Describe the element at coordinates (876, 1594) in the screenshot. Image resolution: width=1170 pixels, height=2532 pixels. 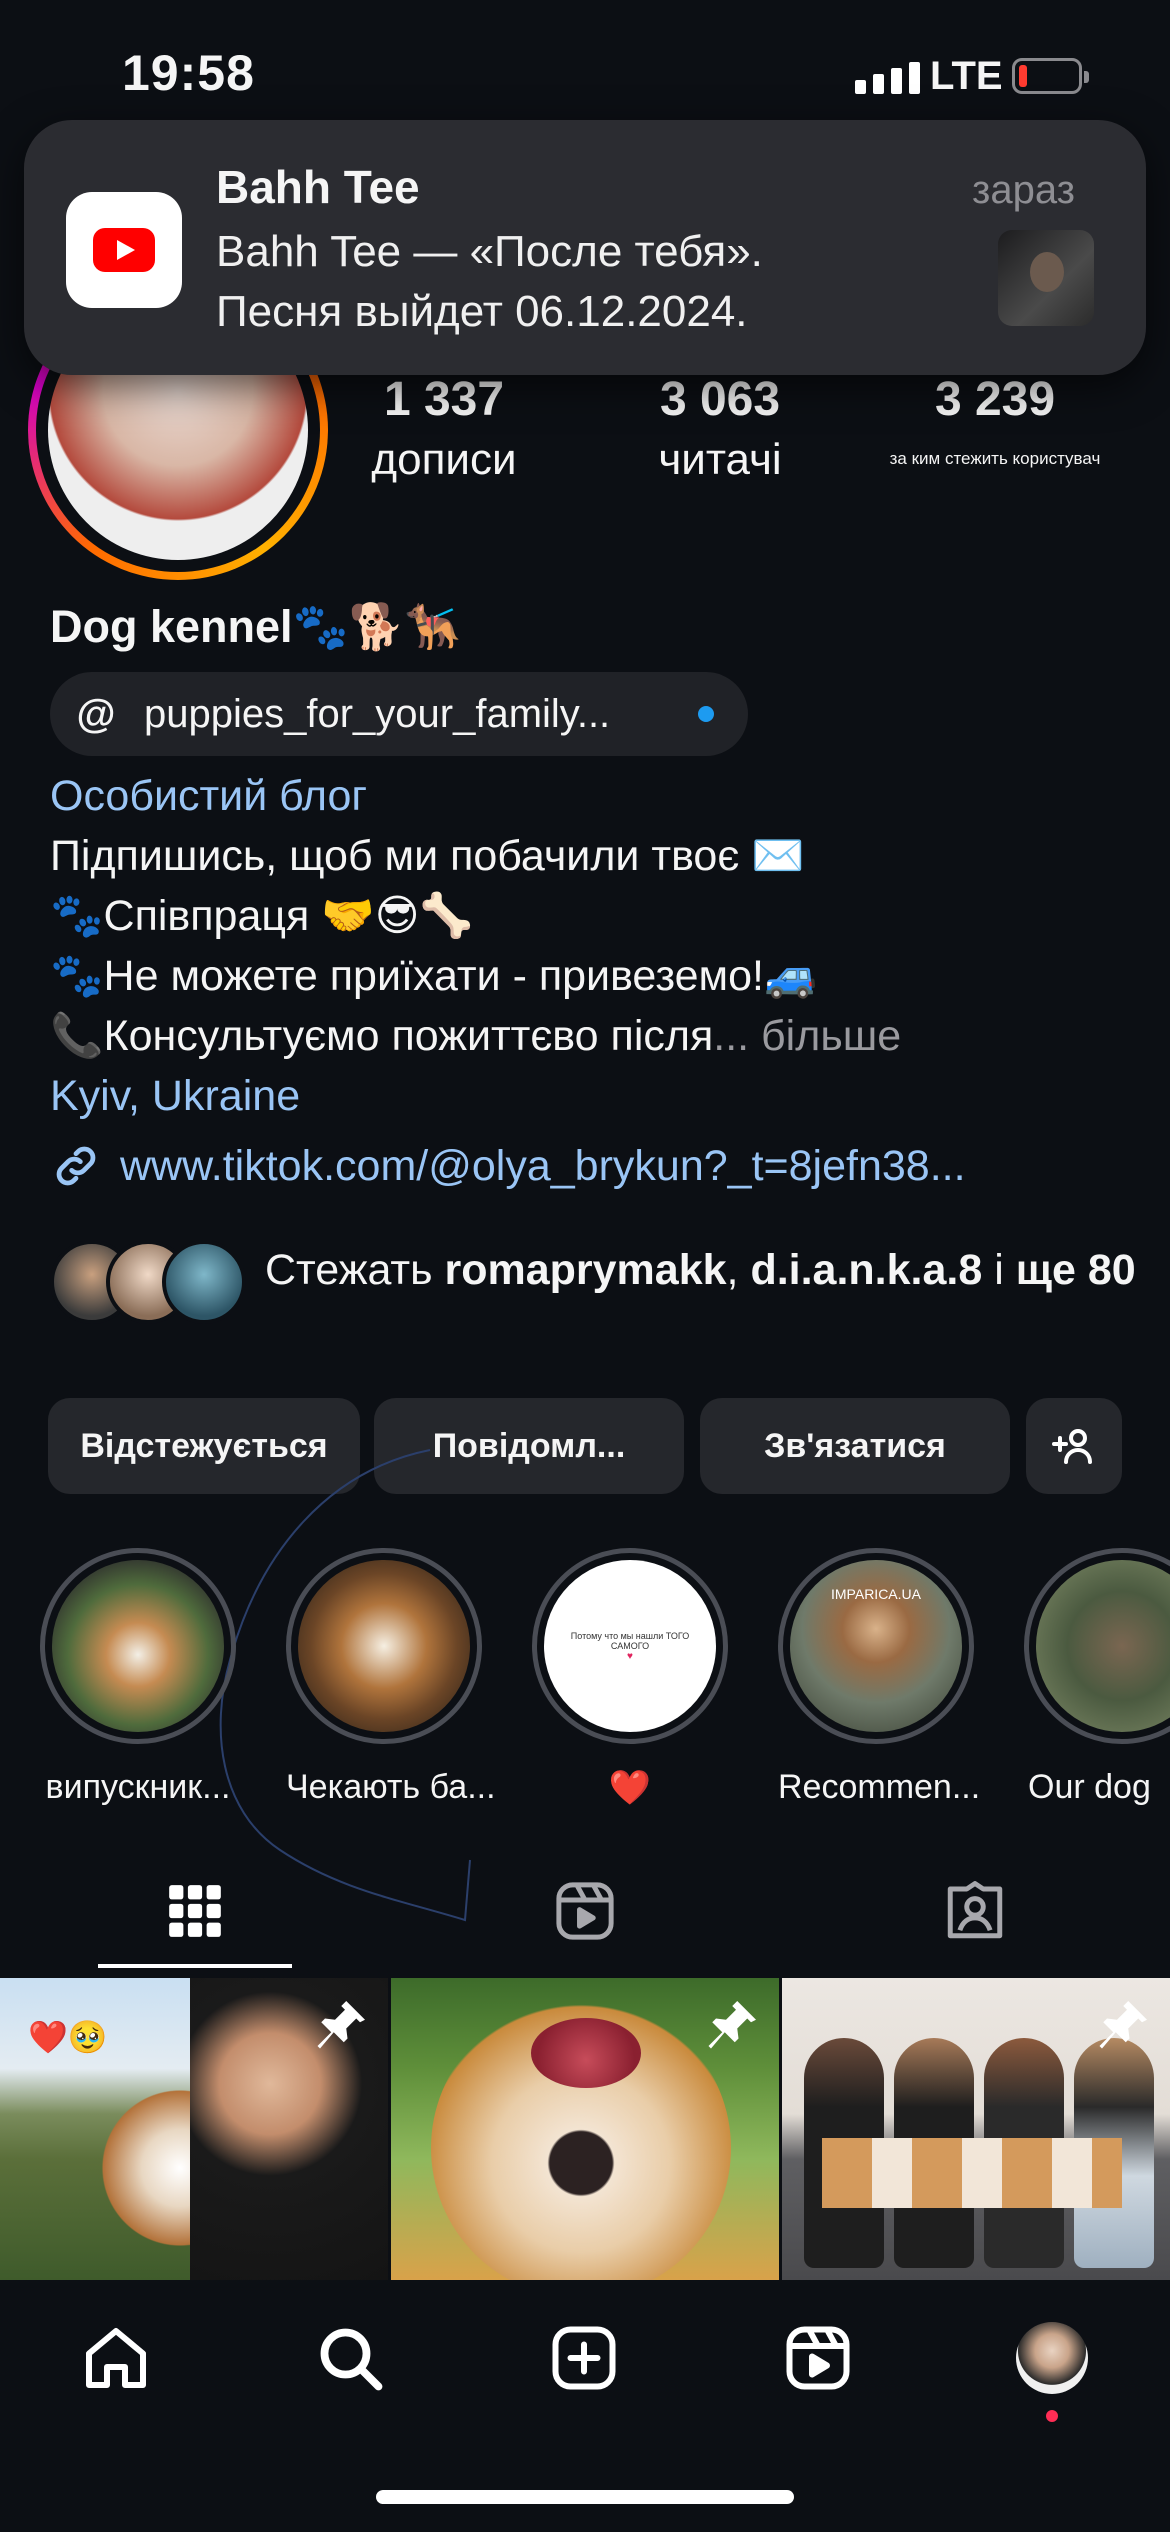
I see `highlight-overlay-text: IMPARICA.UA` at that location.